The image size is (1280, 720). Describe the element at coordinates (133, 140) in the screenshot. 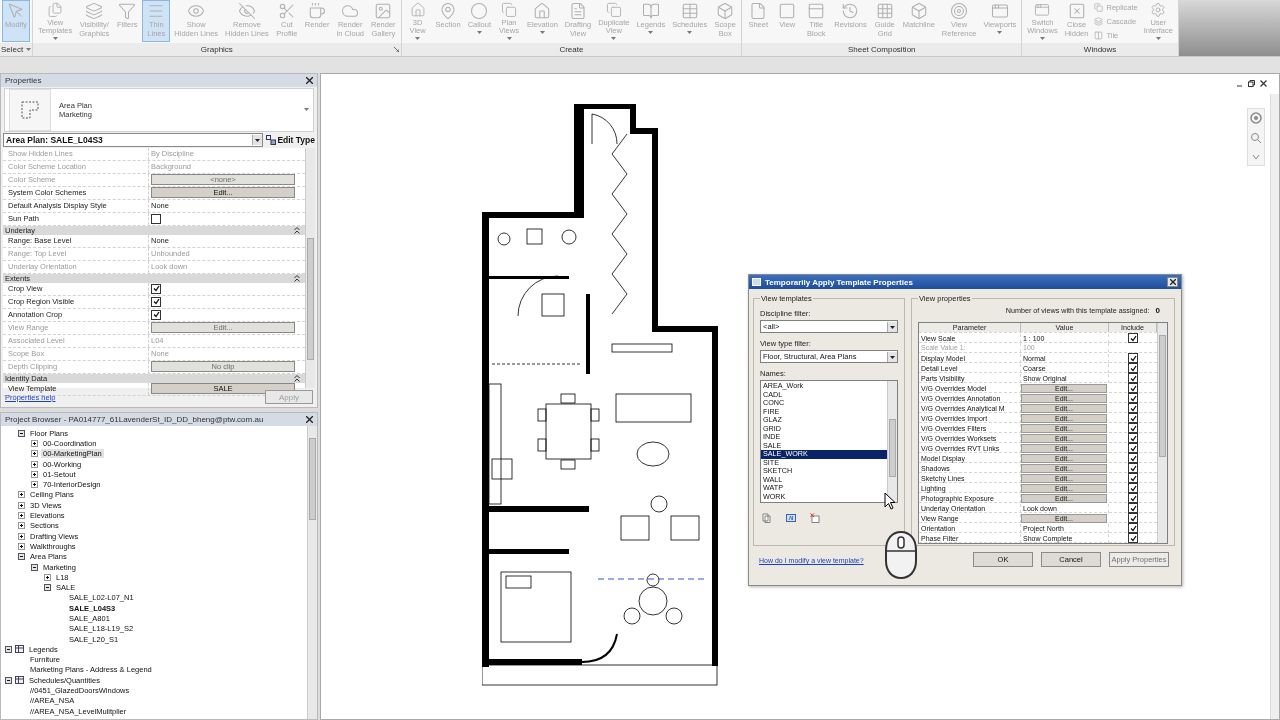

I see `instance-selector: Area Plan: SALE_L04S3` at that location.